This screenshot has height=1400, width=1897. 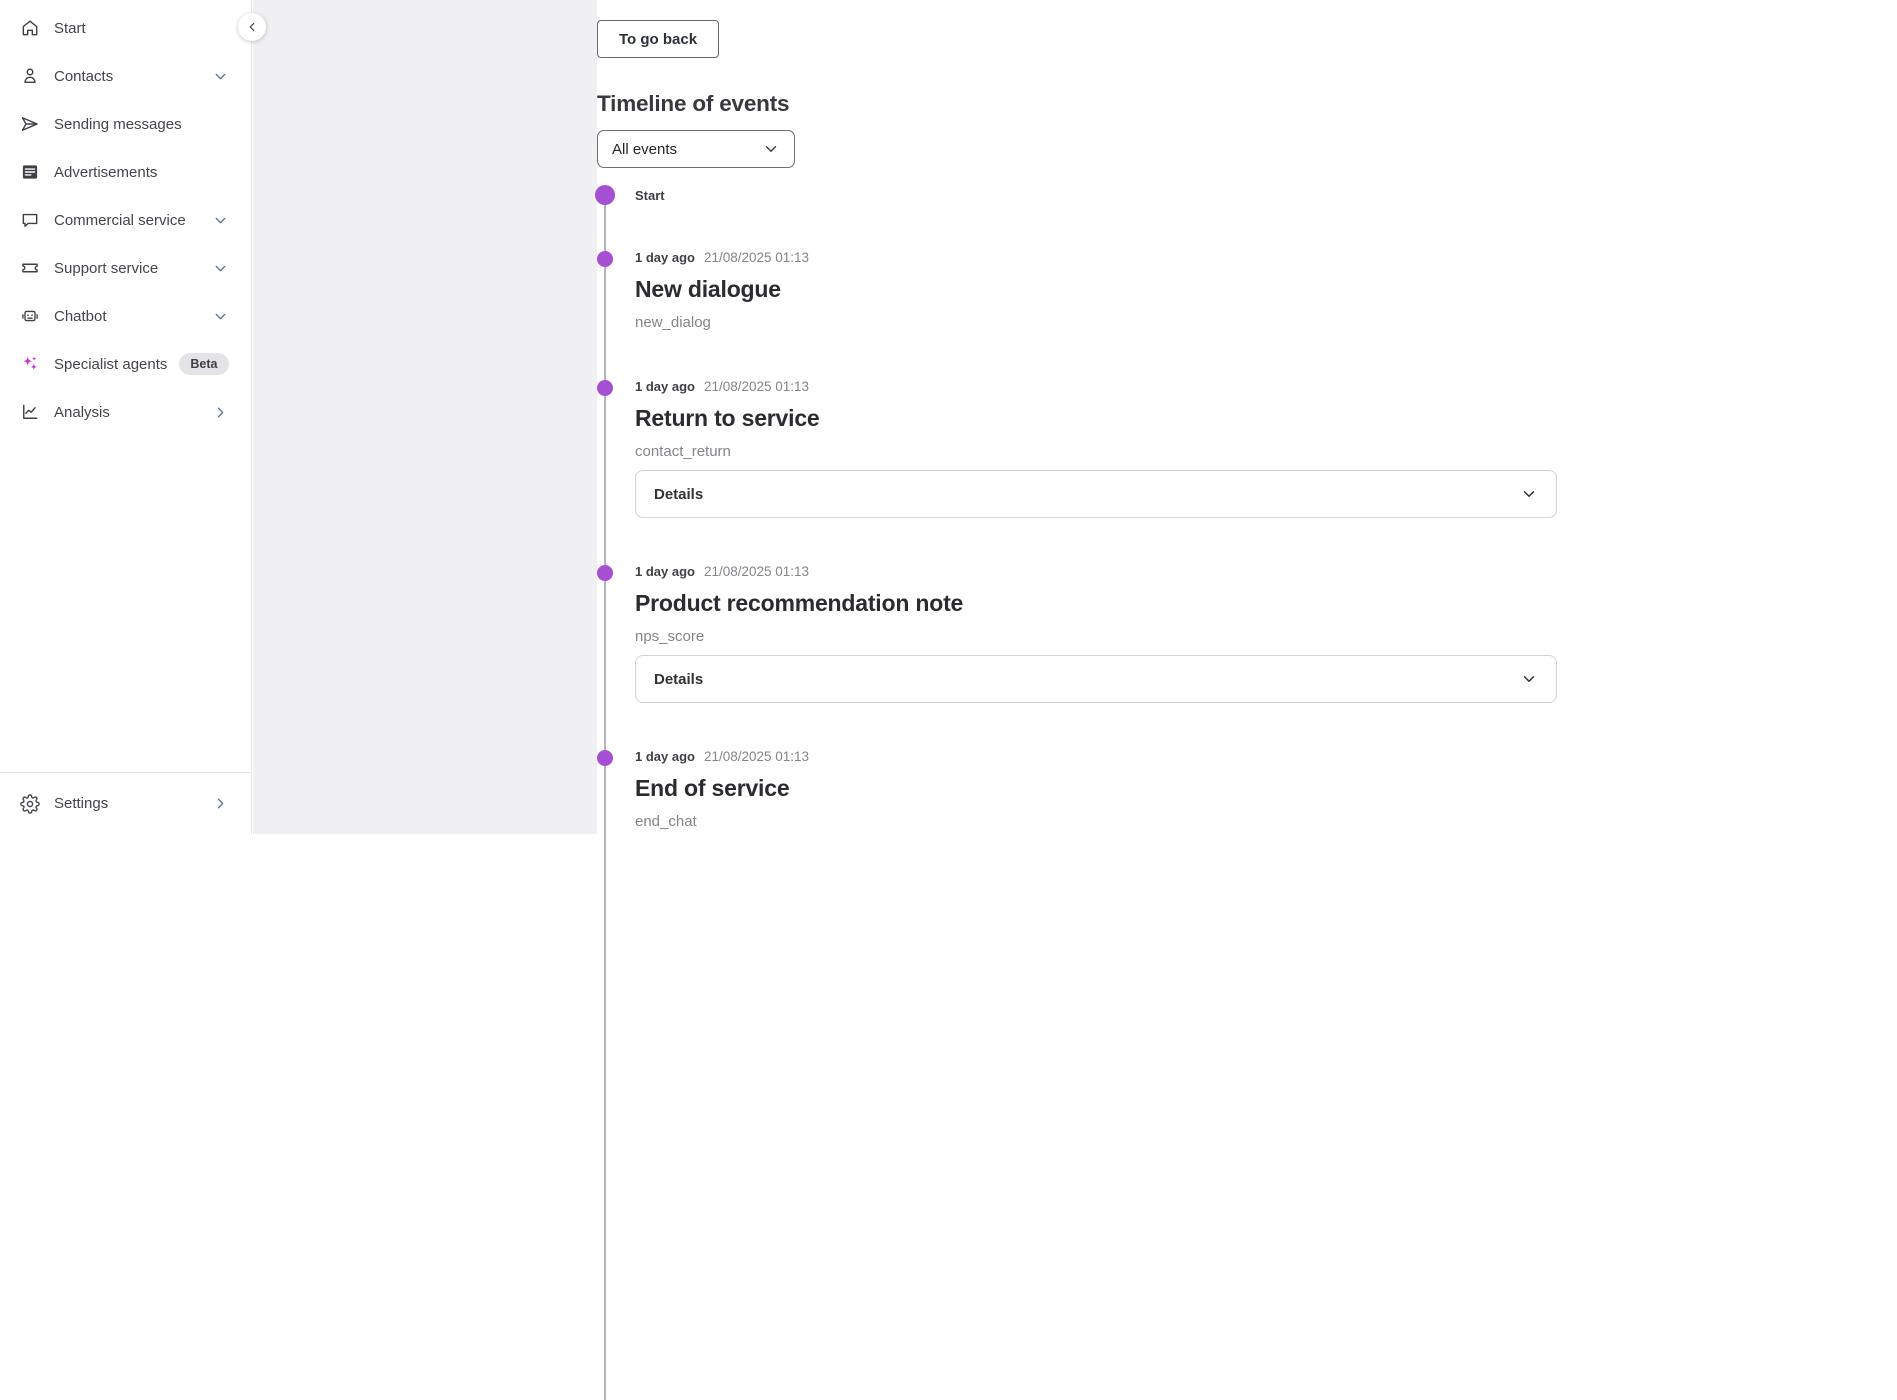 What do you see at coordinates (70, 28) in the screenshot?
I see `sidebar-item-label: Start` at bounding box center [70, 28].